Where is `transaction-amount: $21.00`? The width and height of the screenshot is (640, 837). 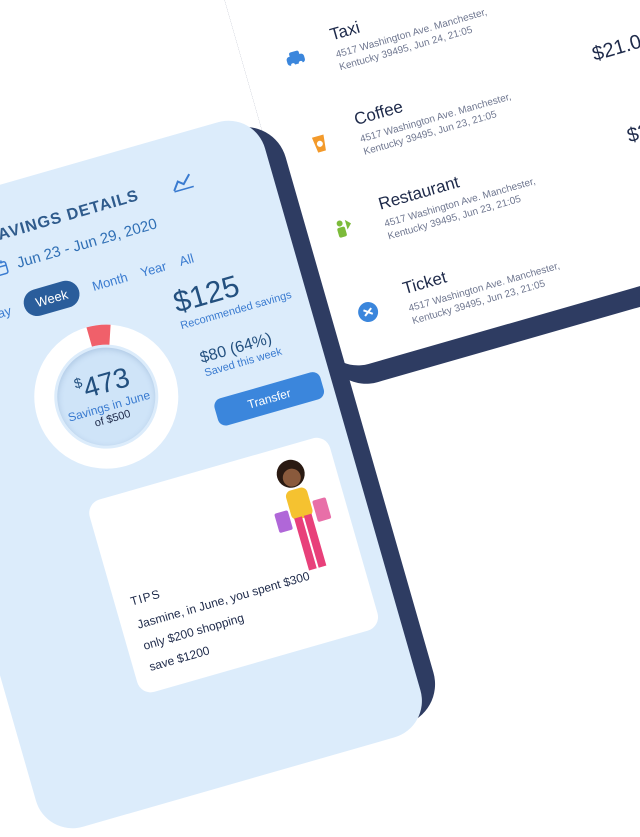
transaction-amount: $21.00 is located at coordinates (614, 46).